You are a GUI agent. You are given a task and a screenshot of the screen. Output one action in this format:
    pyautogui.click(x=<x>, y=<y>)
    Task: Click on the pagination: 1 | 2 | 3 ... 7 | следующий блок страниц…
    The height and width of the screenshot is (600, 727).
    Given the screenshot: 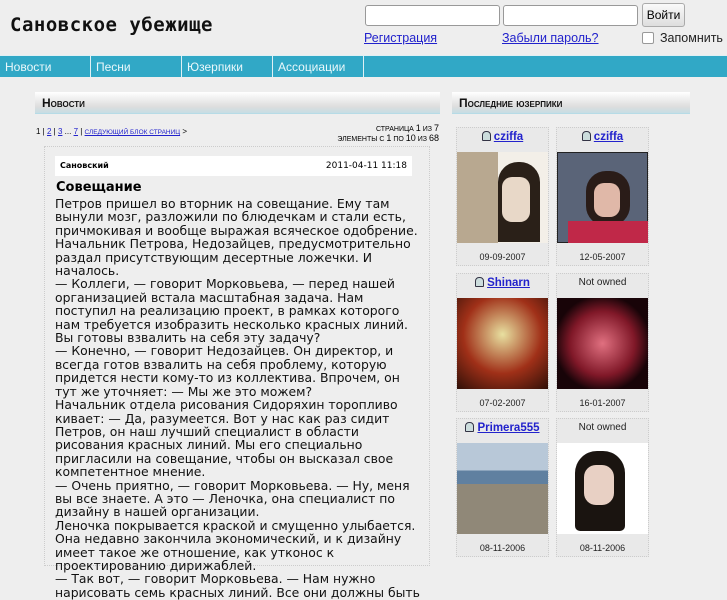 What is the action you would take?
    pyautogui.click(x=111, y=131)
    